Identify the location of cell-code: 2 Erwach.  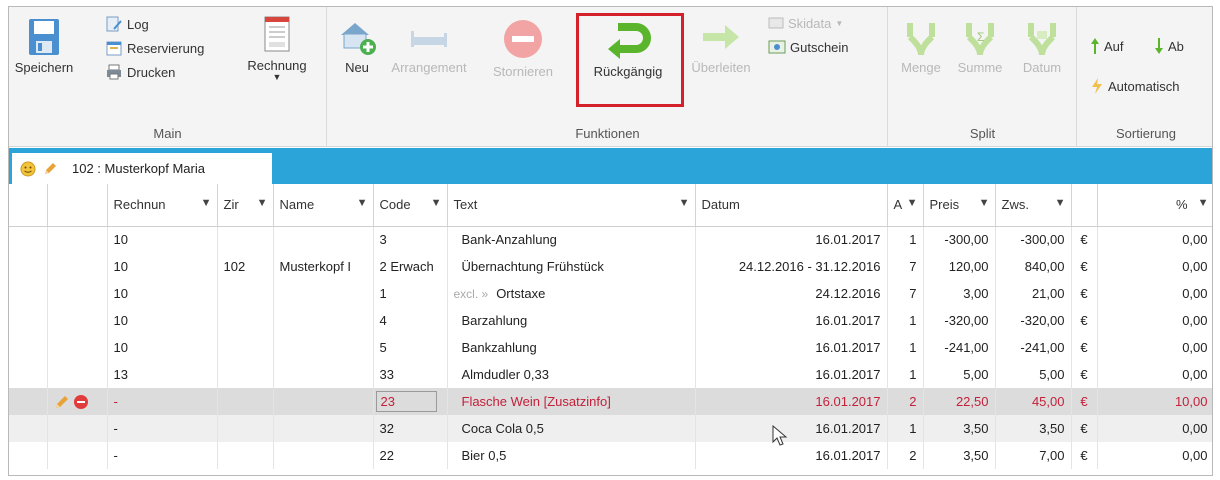
(410, 266).